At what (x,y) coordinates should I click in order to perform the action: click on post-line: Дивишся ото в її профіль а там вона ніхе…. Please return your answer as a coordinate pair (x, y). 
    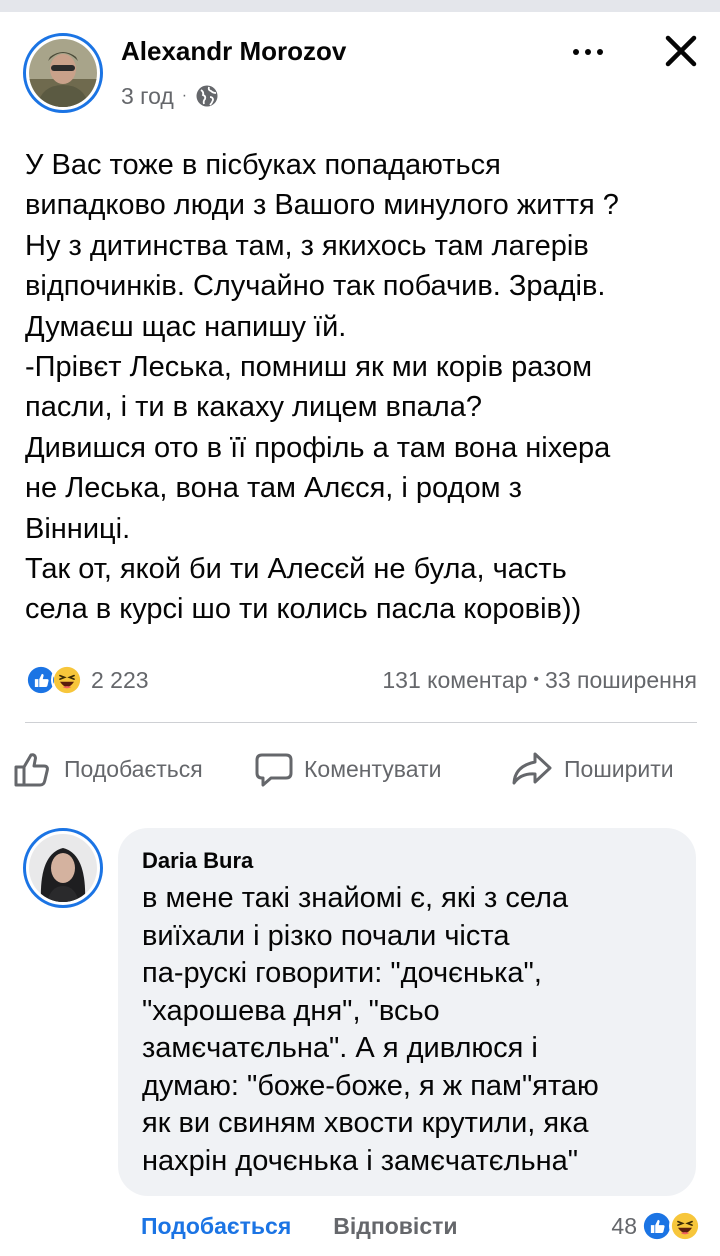
    Looking at the image, I should click on (318, 447).